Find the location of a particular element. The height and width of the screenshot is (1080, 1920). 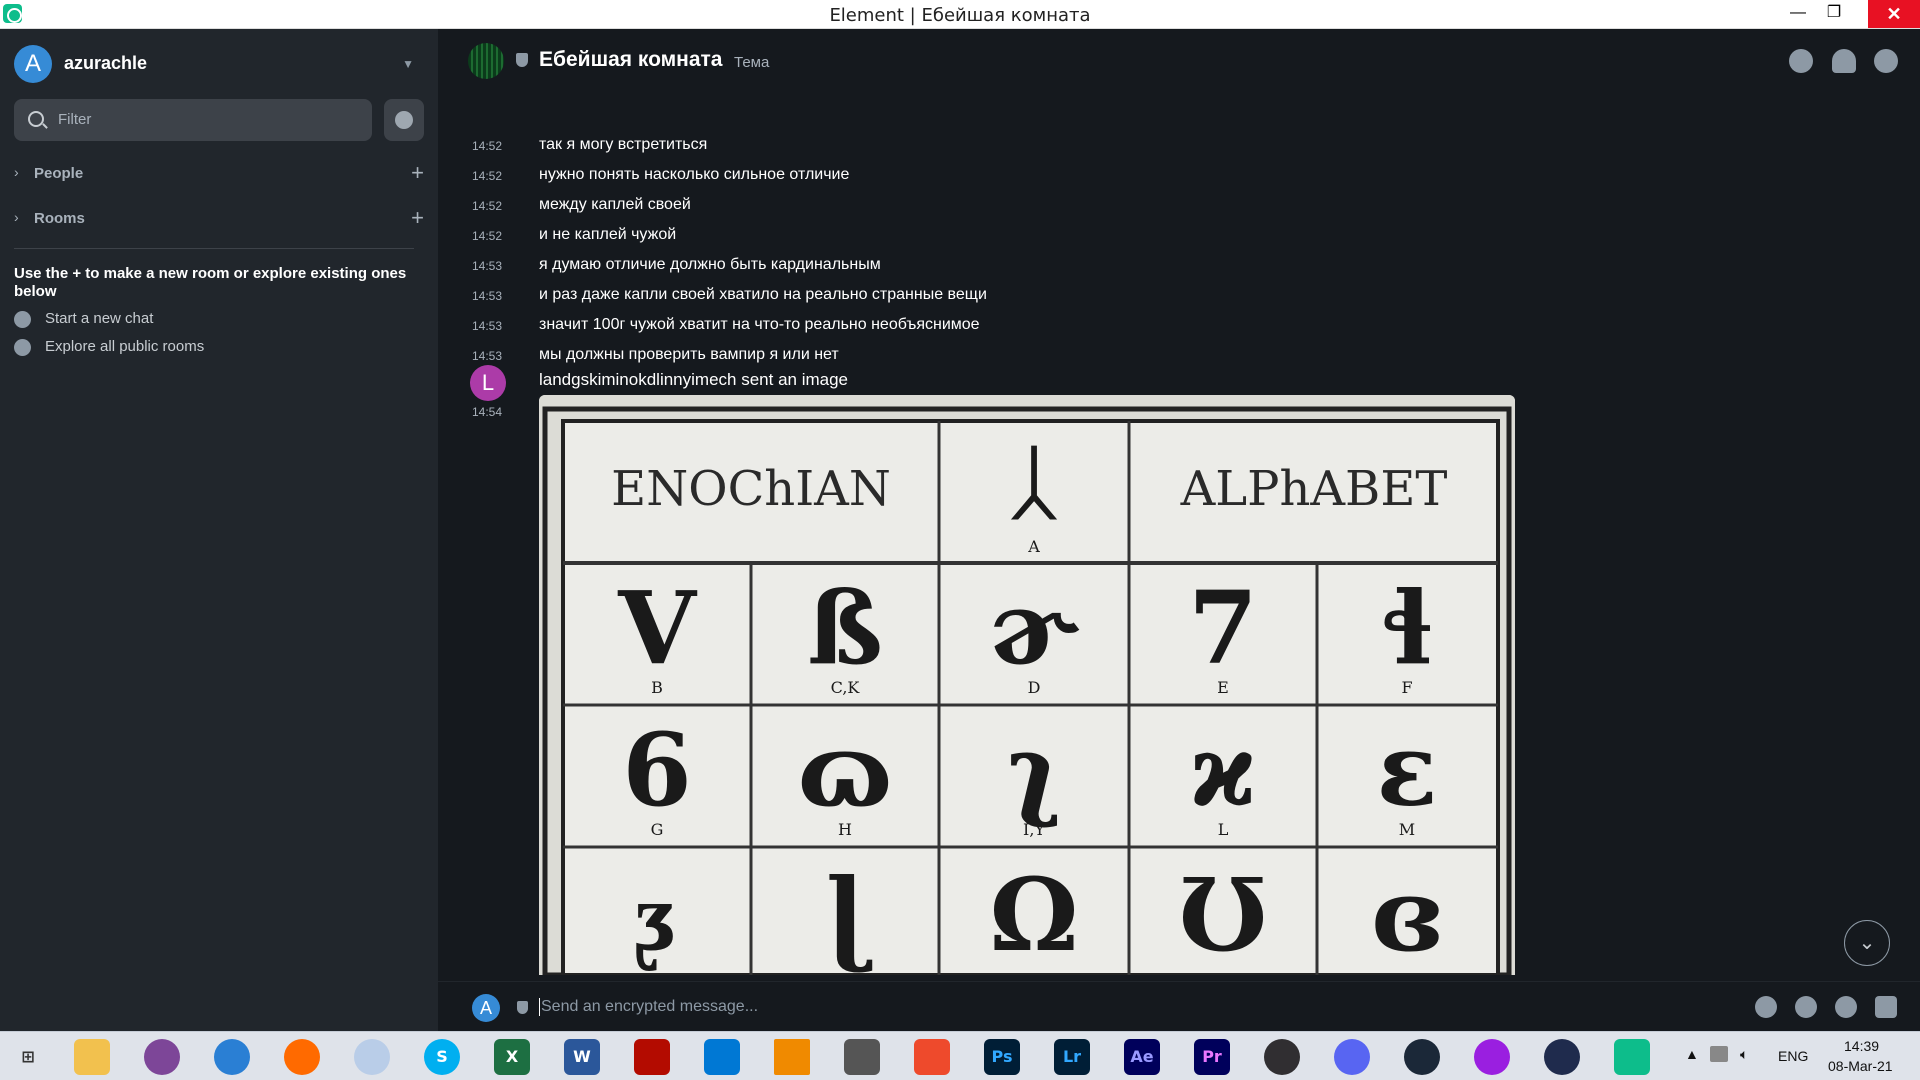

explore-rooms-link: Explore all public rooms is located at coordinates (164, 347).